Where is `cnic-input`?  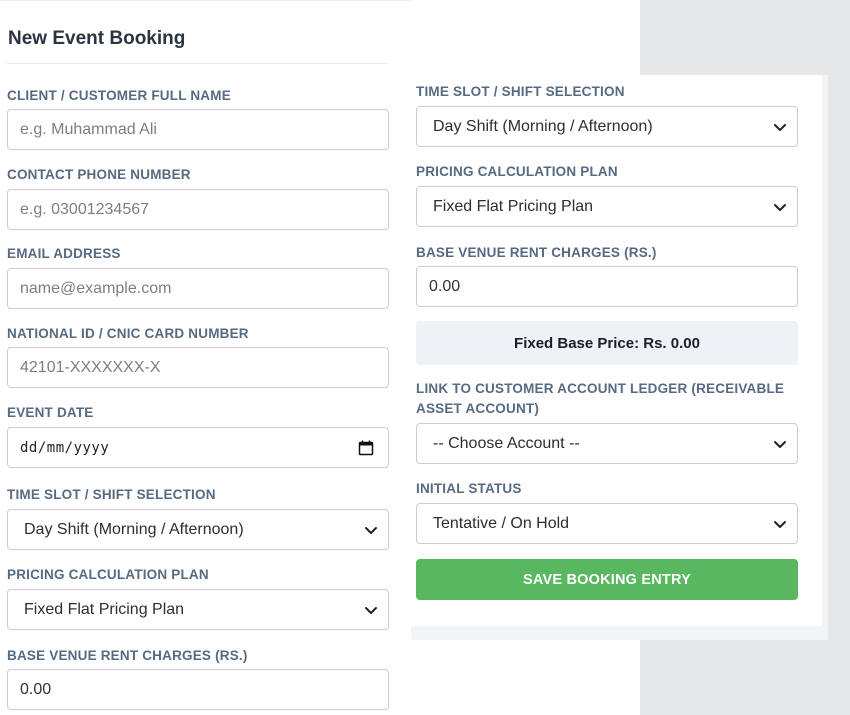 cnic-input is located at coordinates (198, 367).